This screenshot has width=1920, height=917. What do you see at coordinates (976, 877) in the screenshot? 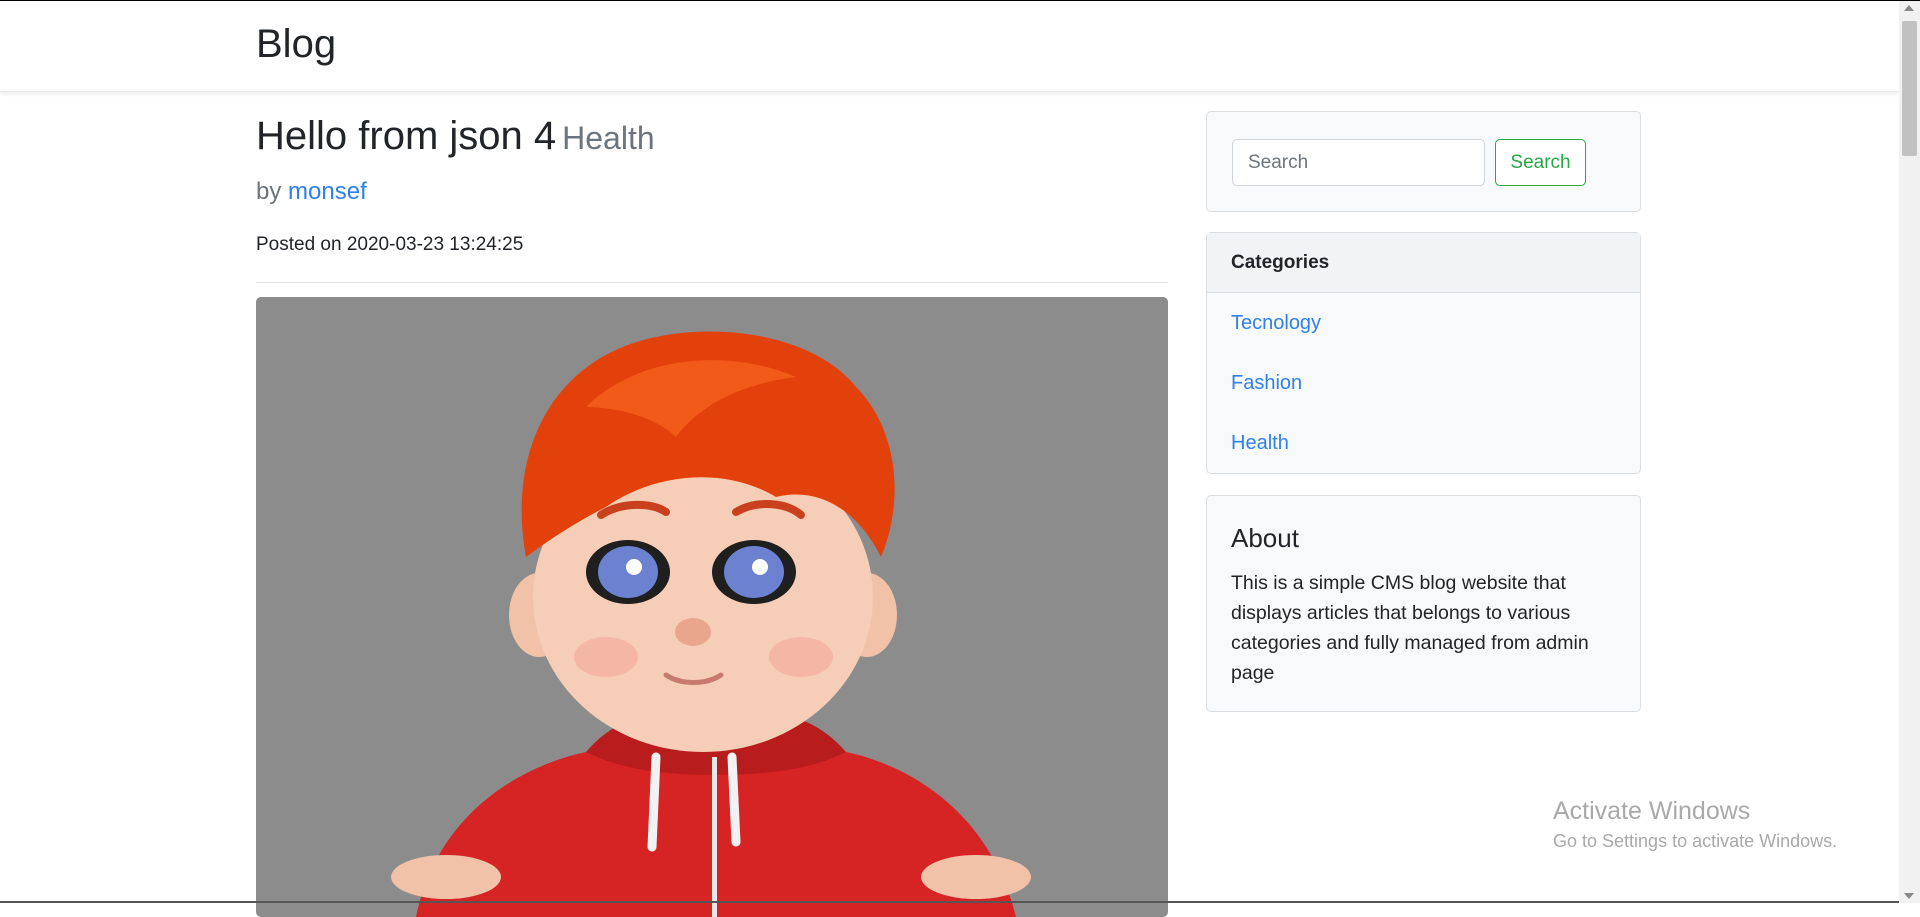
I see `hand-right` at bounding box center [976, 877].